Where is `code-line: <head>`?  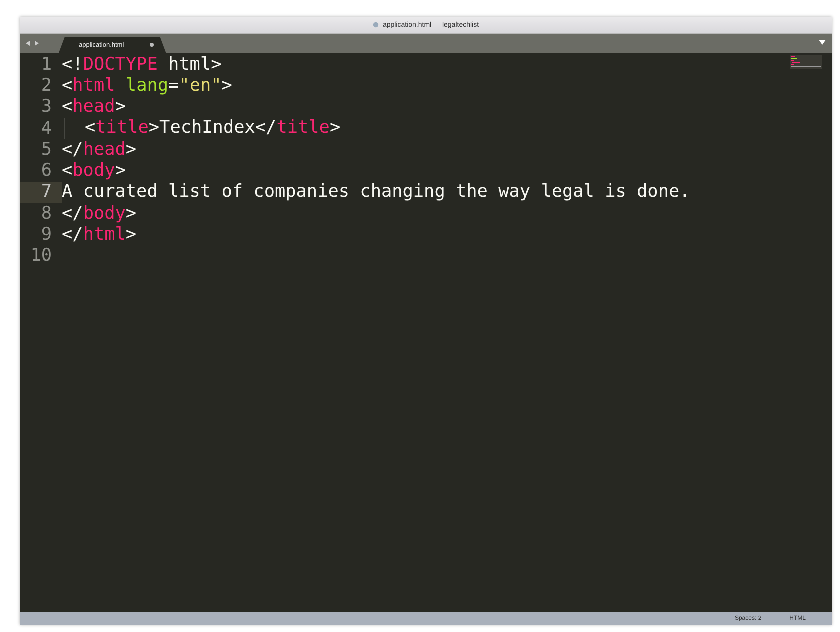 code-line: <head> is located at coordinates (94, 107).